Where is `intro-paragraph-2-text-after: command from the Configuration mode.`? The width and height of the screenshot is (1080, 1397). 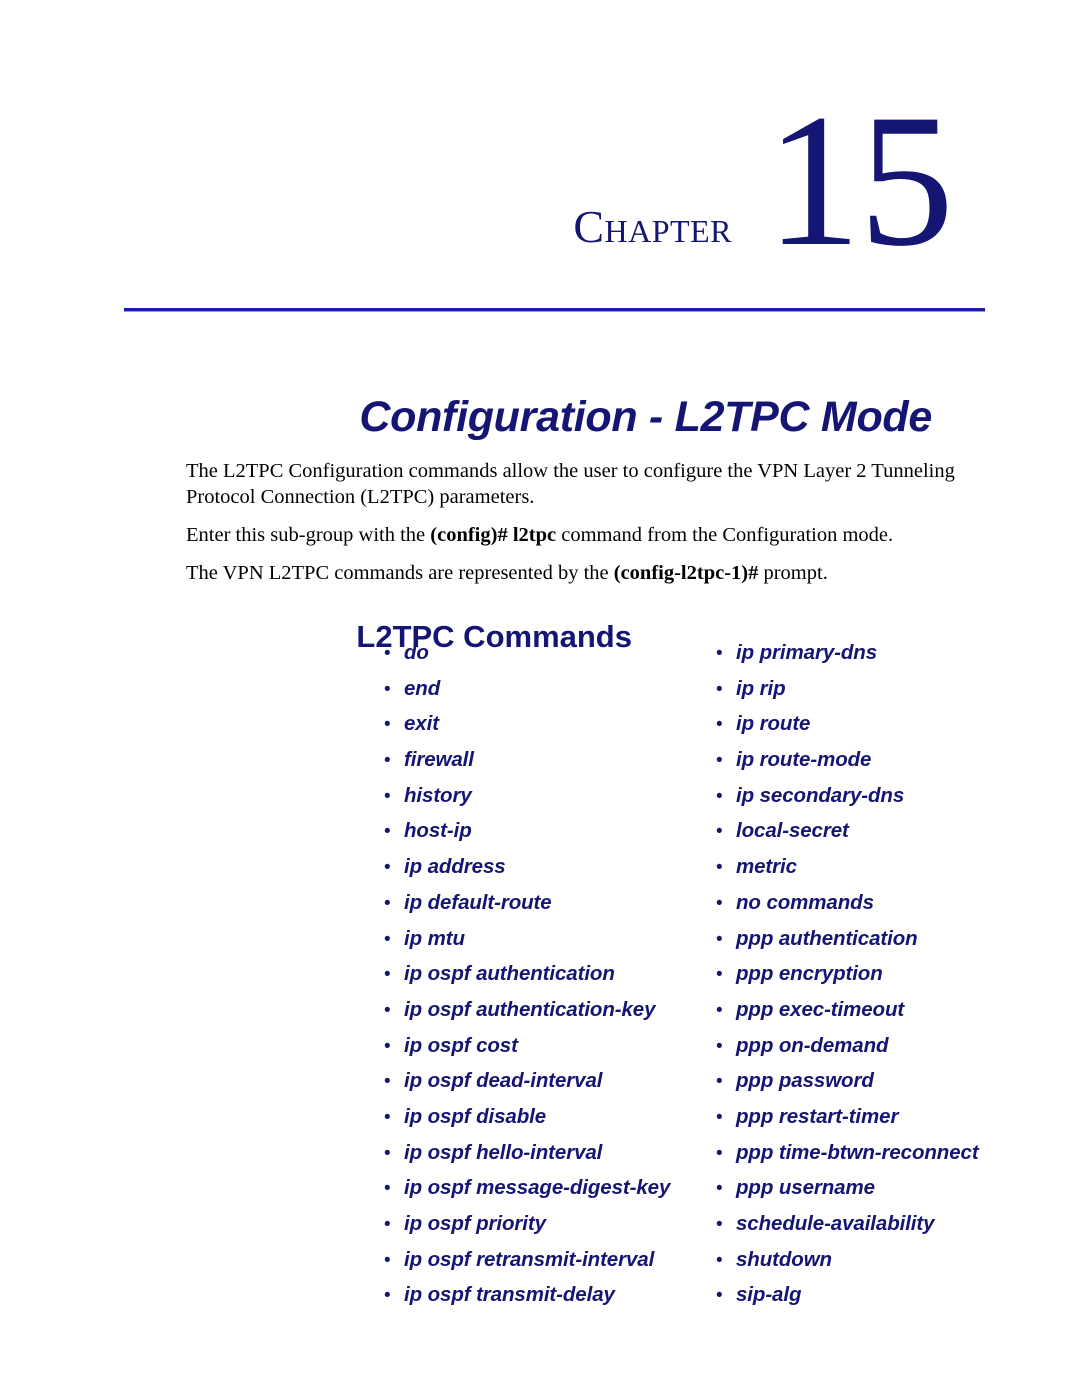 intro-paragraph-2-text-after: command from the Configuration mode. is located at coordinates (725, 535).